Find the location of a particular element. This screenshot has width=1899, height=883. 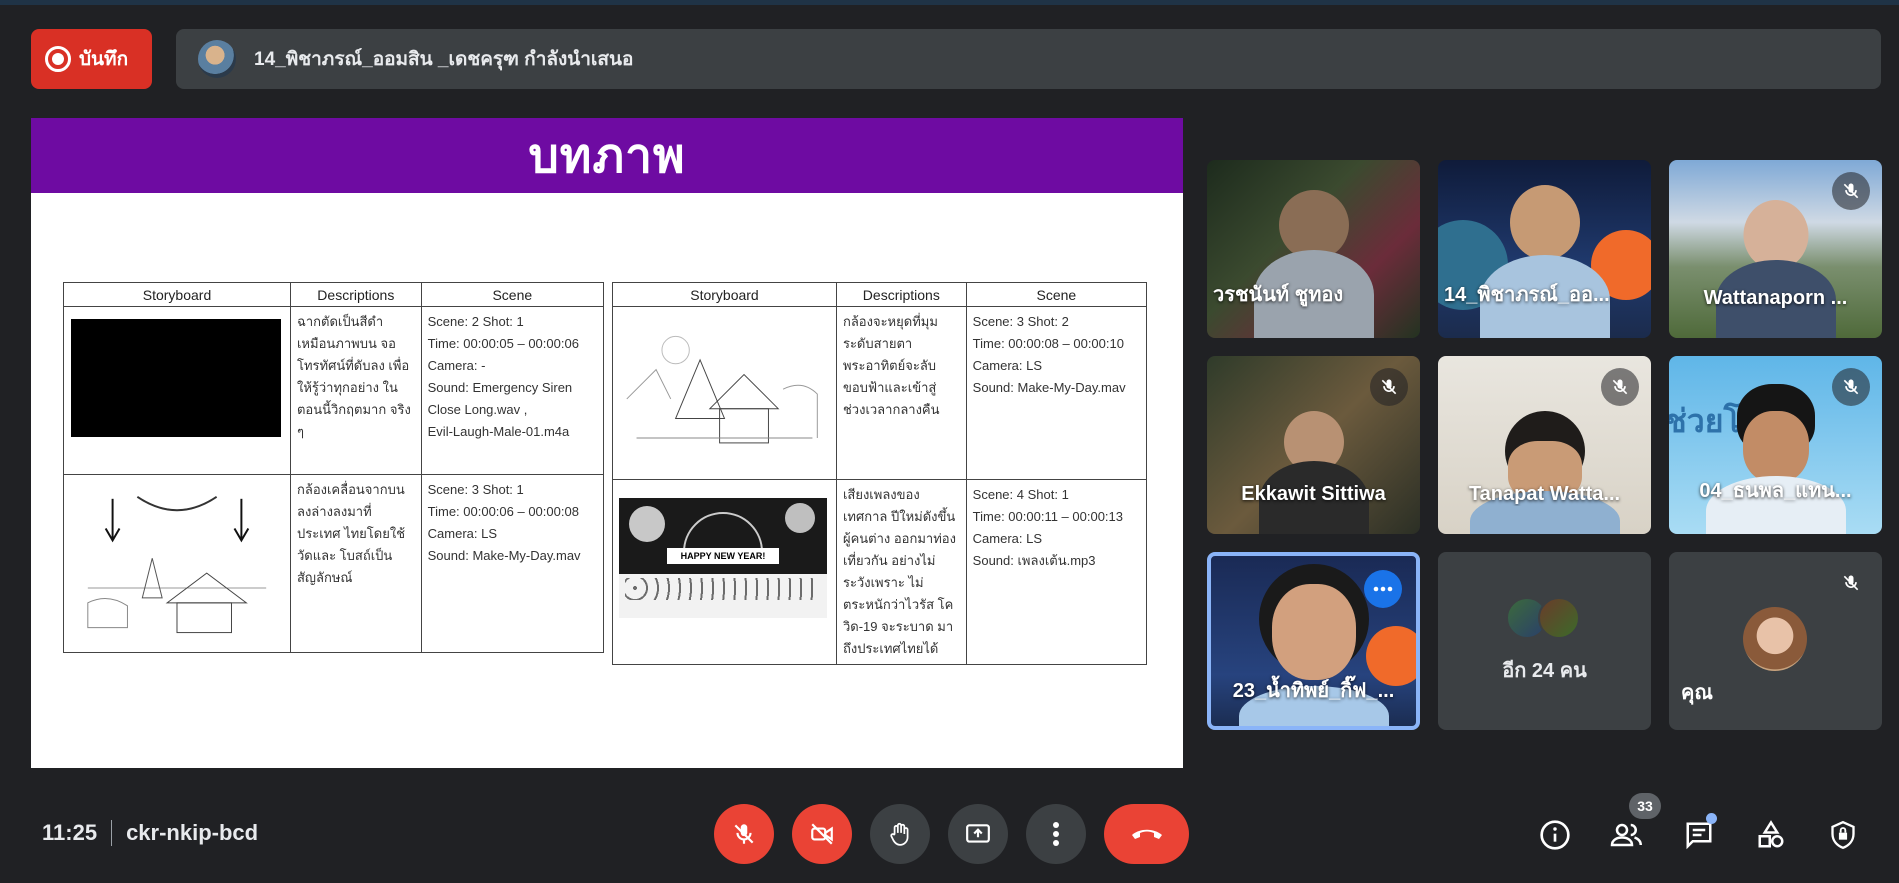

presenter-text: 14_พิชาภรณ์_ออมสิน _เดชครุฑ กำลังนำเสนอ is located at coordinates (444, 59).